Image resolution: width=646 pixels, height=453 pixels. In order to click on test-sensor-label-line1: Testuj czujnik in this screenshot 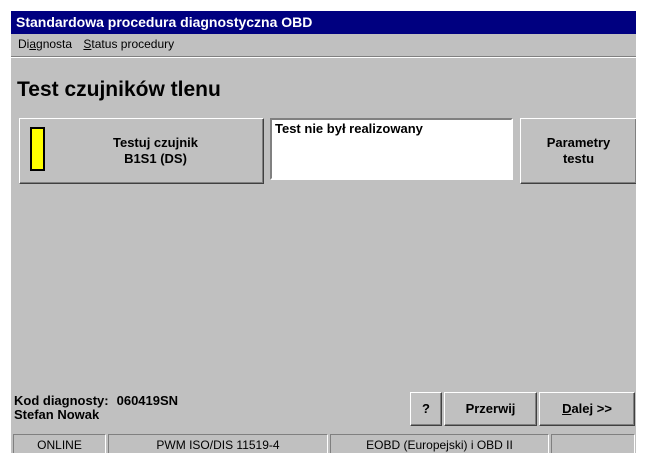, I will do `click(155, 142)`.